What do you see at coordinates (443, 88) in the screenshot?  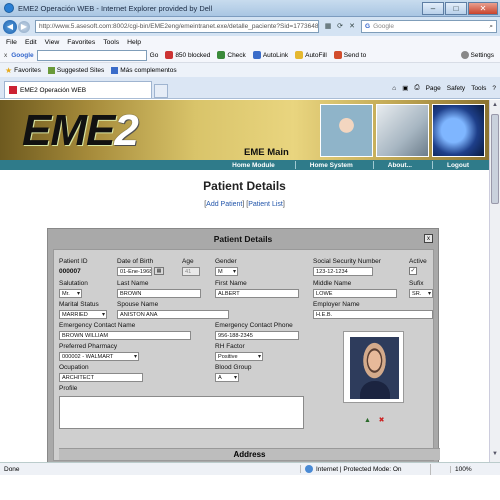 I see `command-bar: ⌂ ▣ ⎙ Page Safety Tools ?` at bounding box center [443, 88].